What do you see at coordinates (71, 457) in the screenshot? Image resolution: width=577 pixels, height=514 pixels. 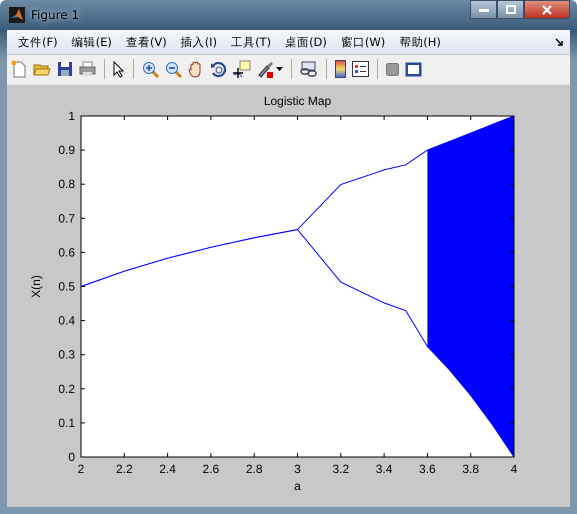 I see `y-tick-label: 0` at bounding box center [71, 457].